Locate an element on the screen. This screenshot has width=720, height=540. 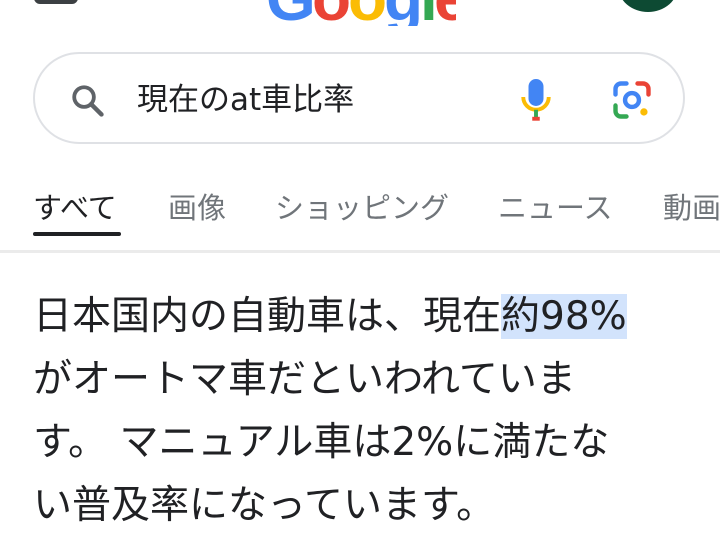
tab-videos: 動画 is located at coordinates (691, 208).